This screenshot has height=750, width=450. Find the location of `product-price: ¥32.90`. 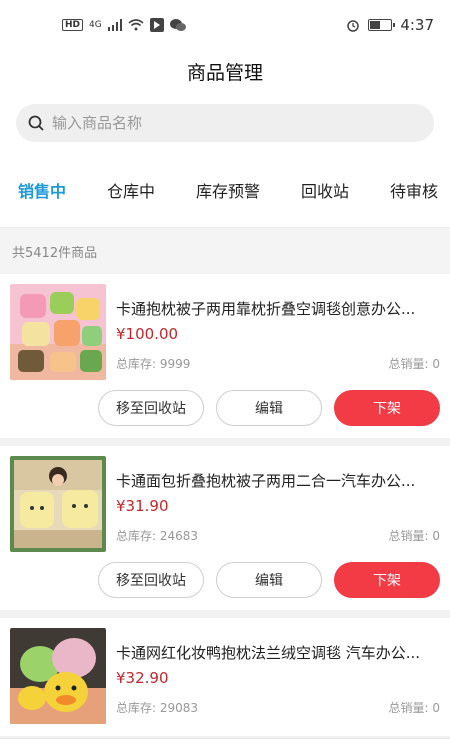

product-price: ¥32.90 is located at coordinates (142, 678).